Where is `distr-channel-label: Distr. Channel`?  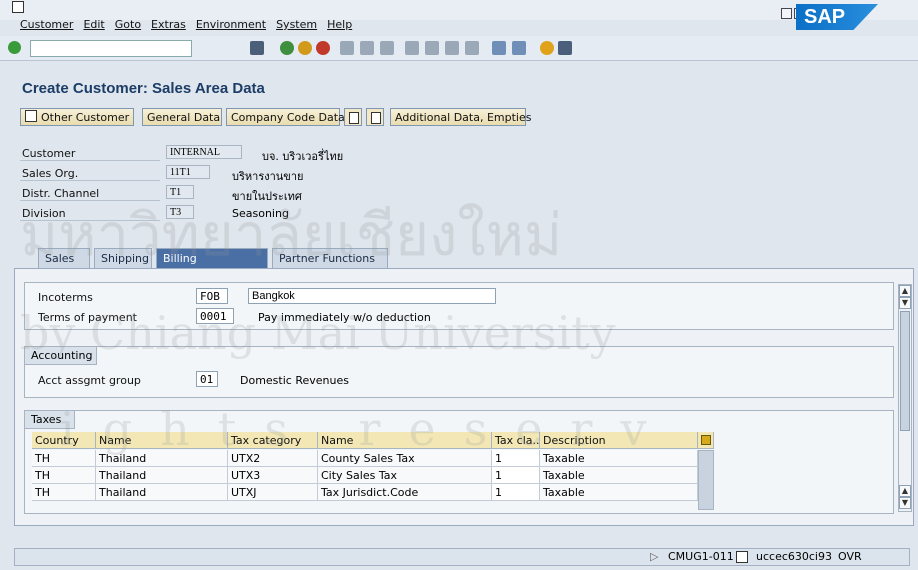
distr-channel-label: Distr. Channel is located at coordinates (61, 193).